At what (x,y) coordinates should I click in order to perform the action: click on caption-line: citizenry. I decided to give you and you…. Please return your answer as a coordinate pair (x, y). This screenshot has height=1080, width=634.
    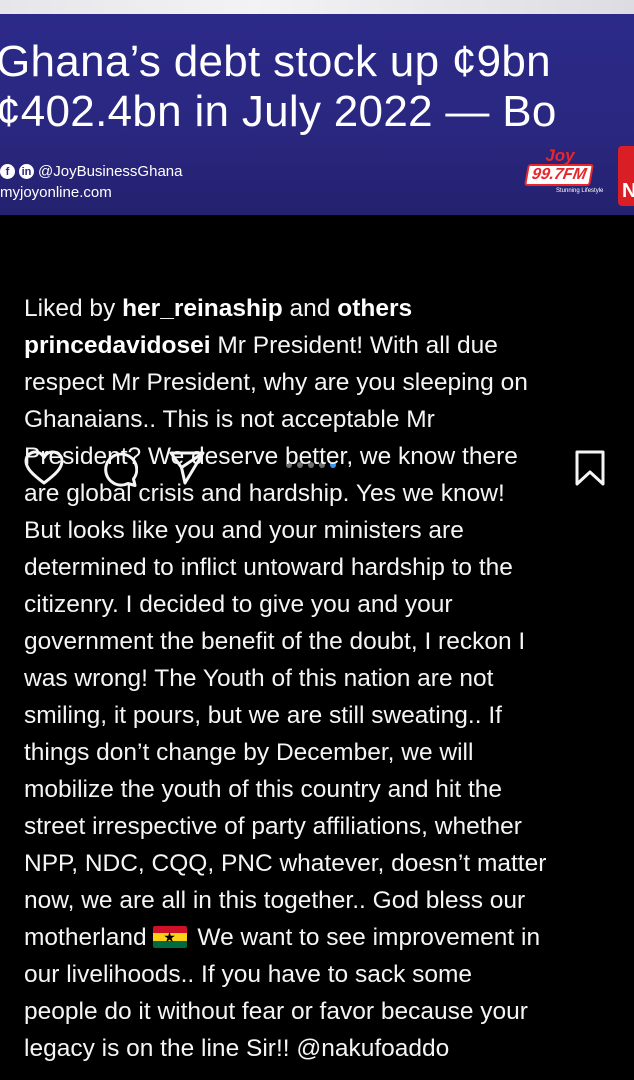
    Looking at the image, I should click on (238, 604).